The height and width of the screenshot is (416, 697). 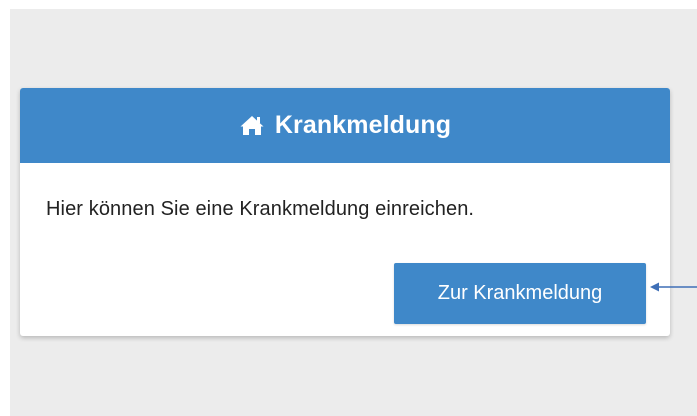 I want to click on arrow-left-icon, so click(x=673, y=287).